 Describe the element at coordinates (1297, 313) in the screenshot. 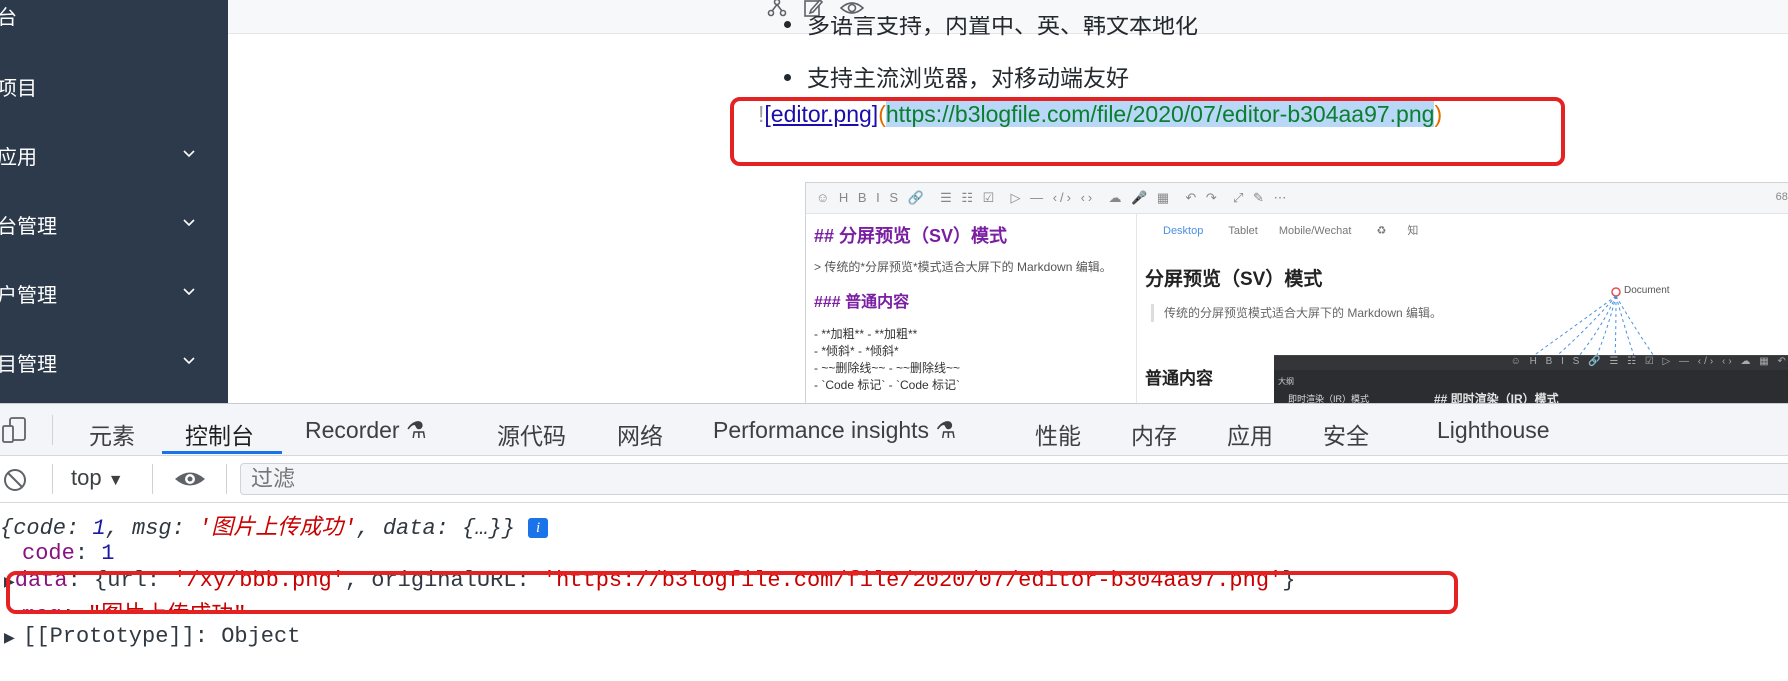

I see `preview-rendered-quote: 传统的分屏预览模式适合大屏下的 Markdown 编辑。` at that location.